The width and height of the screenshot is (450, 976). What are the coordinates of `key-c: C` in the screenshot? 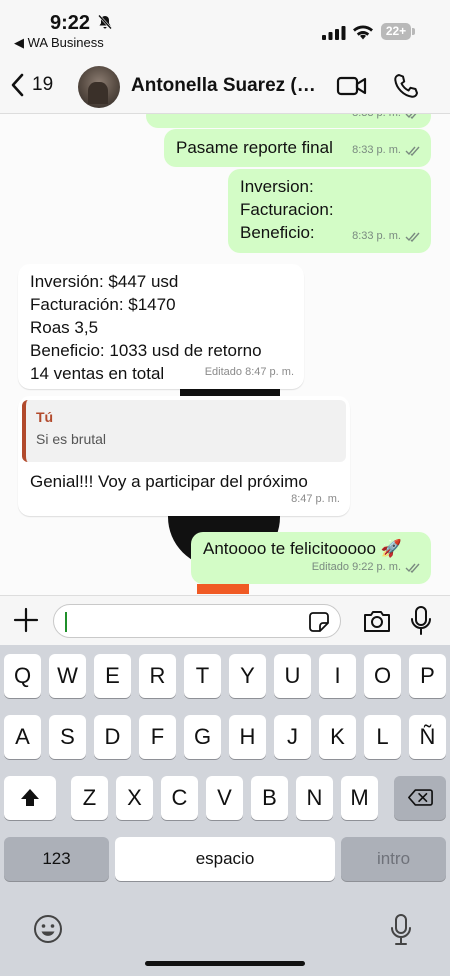 It's located at (179, 798).